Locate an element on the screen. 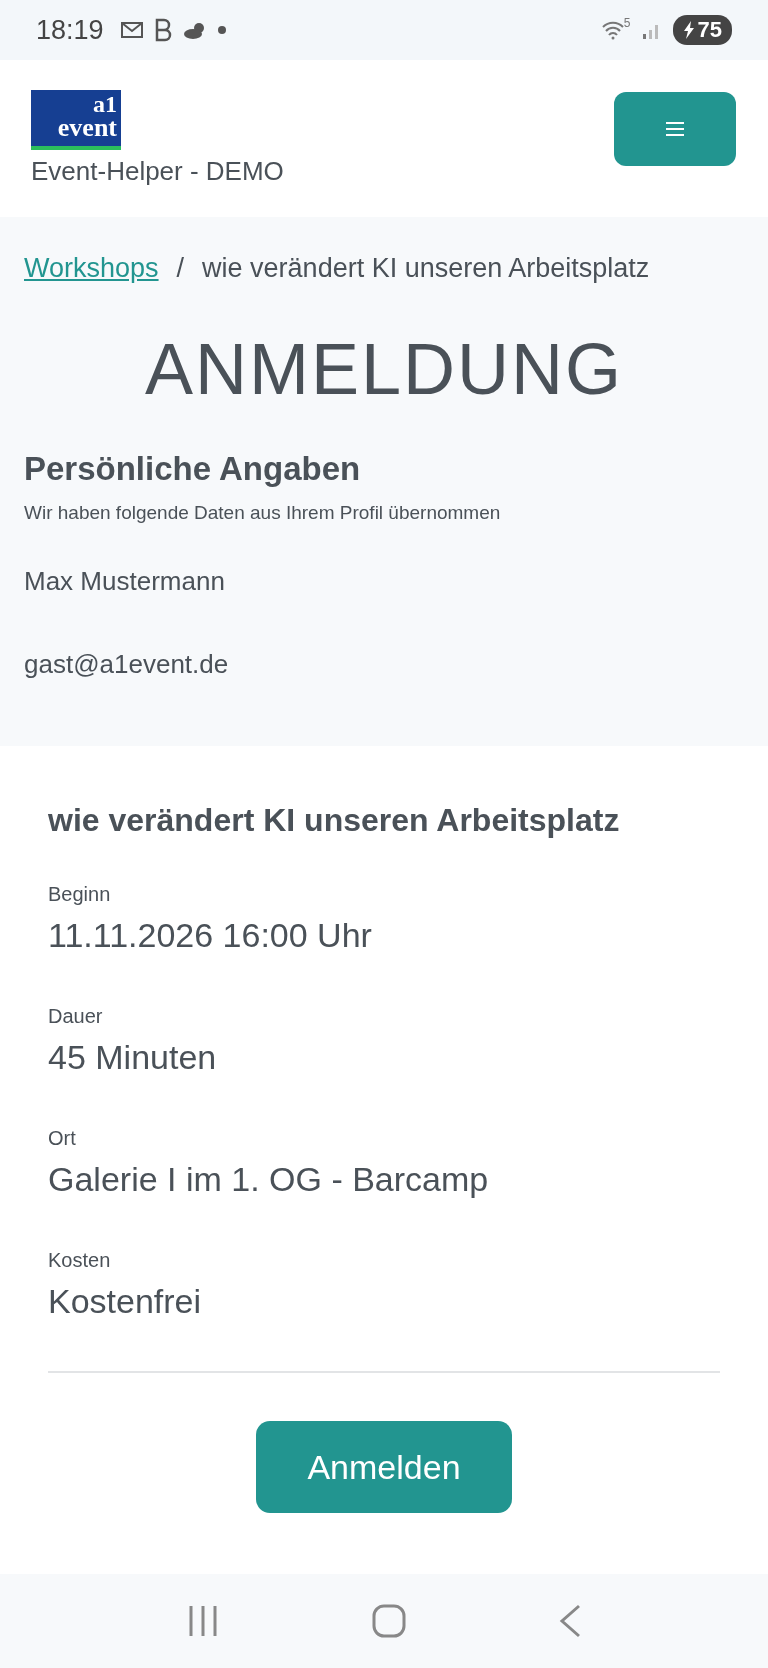 Image resolution: width=768 pixels, height=1668 pixels. battery-indicator: 75 is located at coordinates (702, 30).